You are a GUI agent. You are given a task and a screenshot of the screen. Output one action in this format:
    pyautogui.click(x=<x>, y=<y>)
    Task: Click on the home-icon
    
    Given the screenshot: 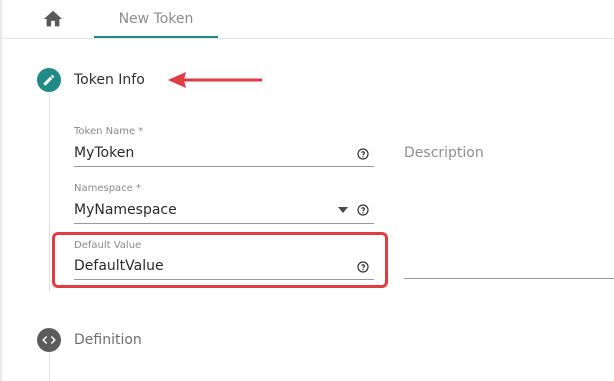 What is the action you would take?
    pyautogui.click(x=53, y=18)
    